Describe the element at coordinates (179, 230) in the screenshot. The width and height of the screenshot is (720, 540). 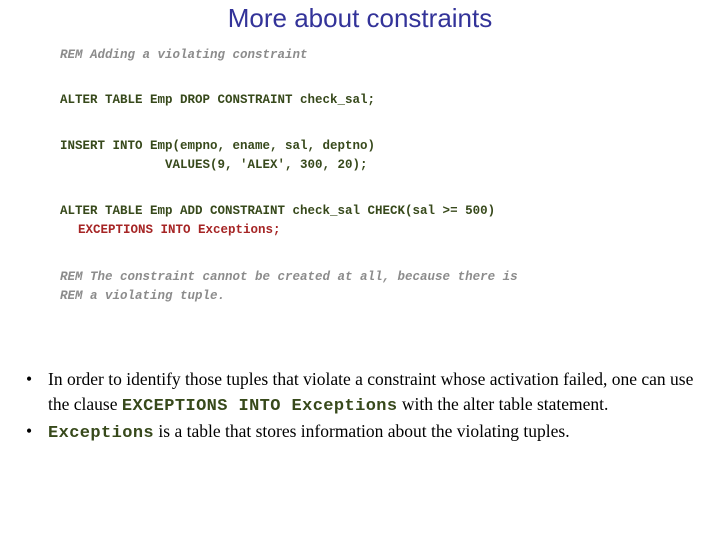
I see `code-line-exceptions-into: EXCEPTIONS INTO Exceptions;` at that location.